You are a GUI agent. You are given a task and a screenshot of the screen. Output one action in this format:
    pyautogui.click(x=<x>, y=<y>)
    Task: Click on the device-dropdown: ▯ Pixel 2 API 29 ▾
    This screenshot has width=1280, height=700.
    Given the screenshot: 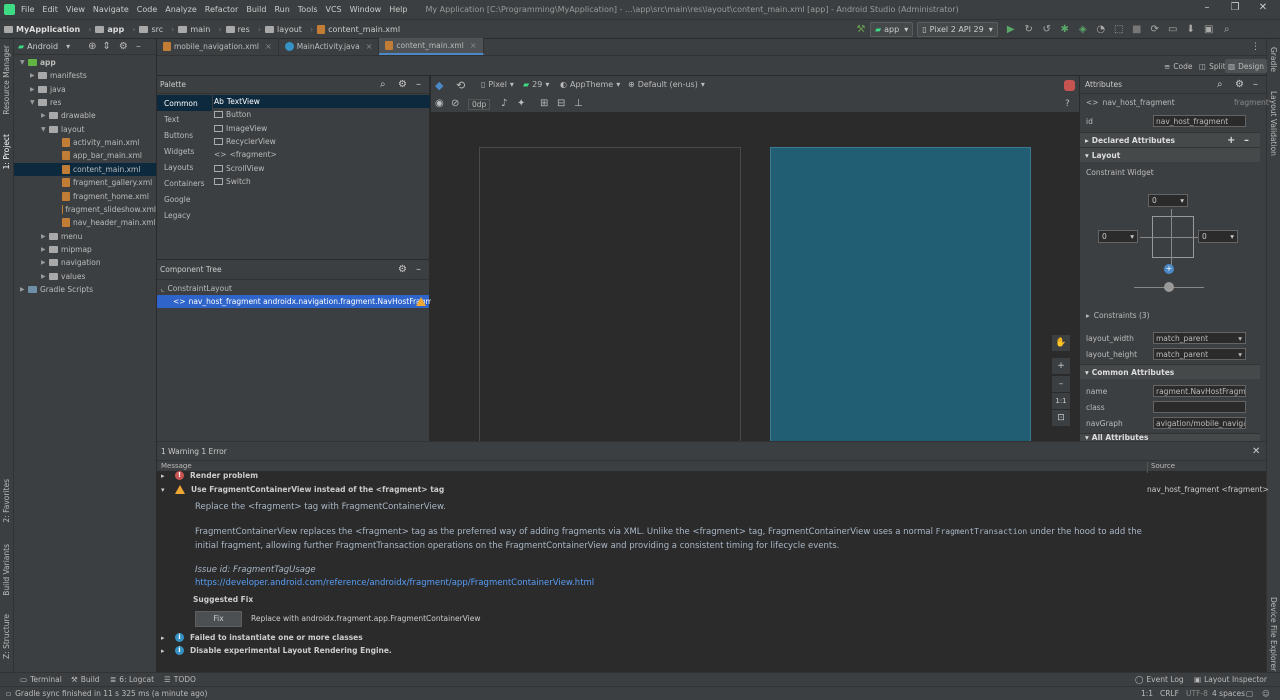 What is the action you would take?
    pyautogui.click(x=957, y=29)
    